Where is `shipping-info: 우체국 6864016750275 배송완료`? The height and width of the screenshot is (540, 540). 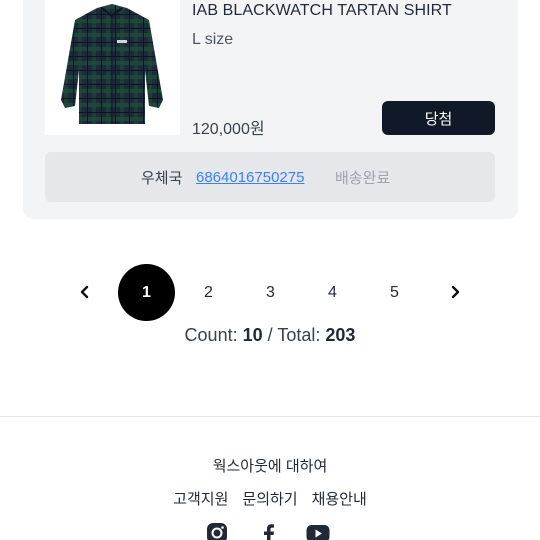
shipping-info: 우체국 6864016750275 배송완료 is located at coordinates (270, 177).